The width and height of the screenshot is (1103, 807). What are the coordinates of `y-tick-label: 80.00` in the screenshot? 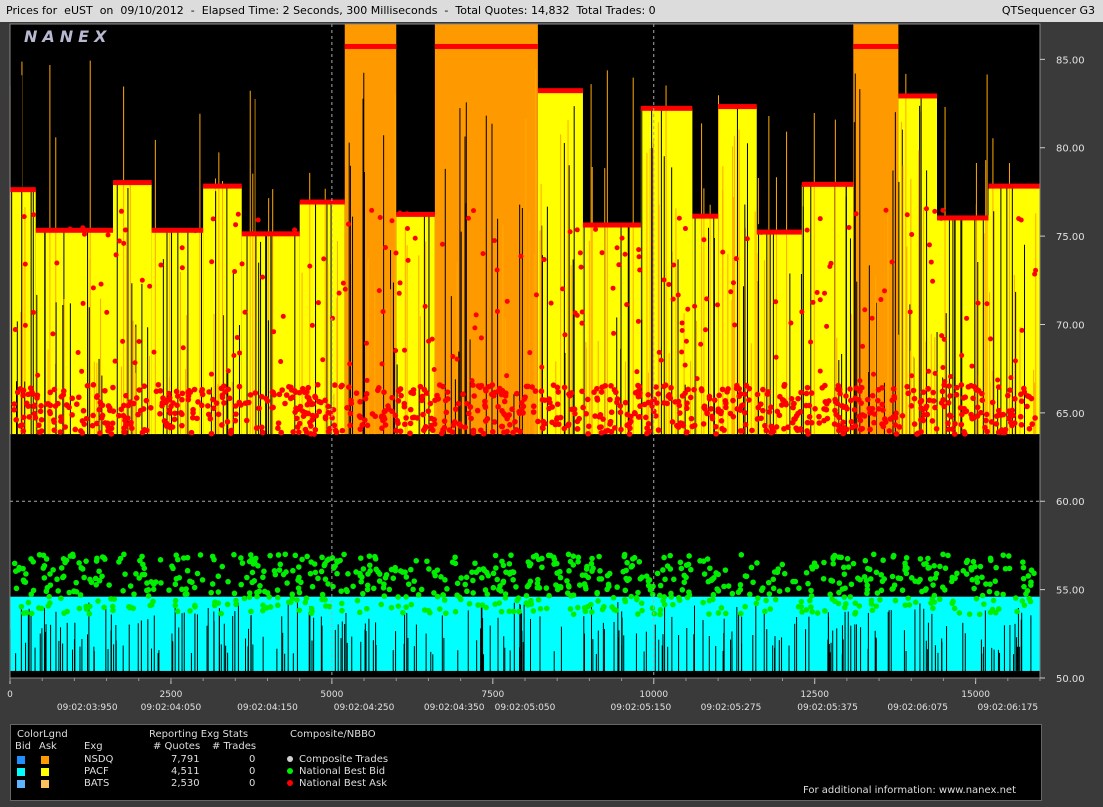 It's located at (1070, 149).